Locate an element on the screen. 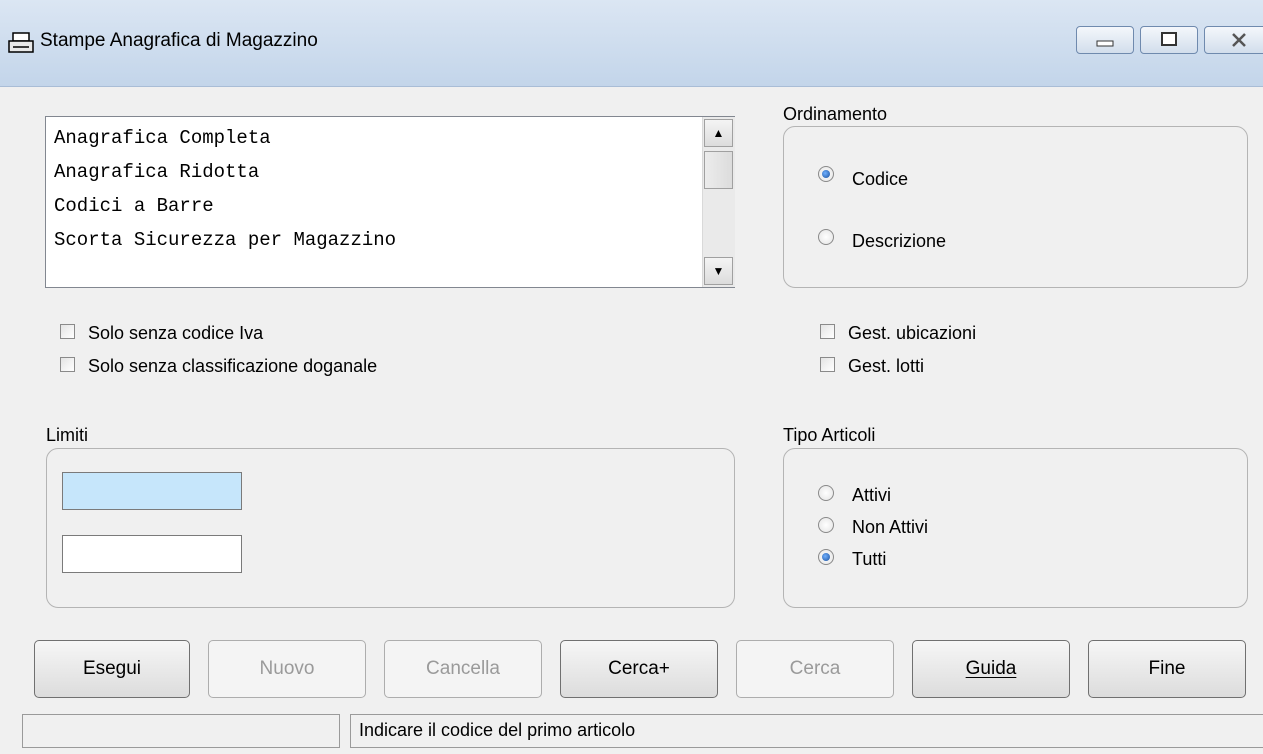  cancella-button: Cancella is located at coordinates (463, 669).